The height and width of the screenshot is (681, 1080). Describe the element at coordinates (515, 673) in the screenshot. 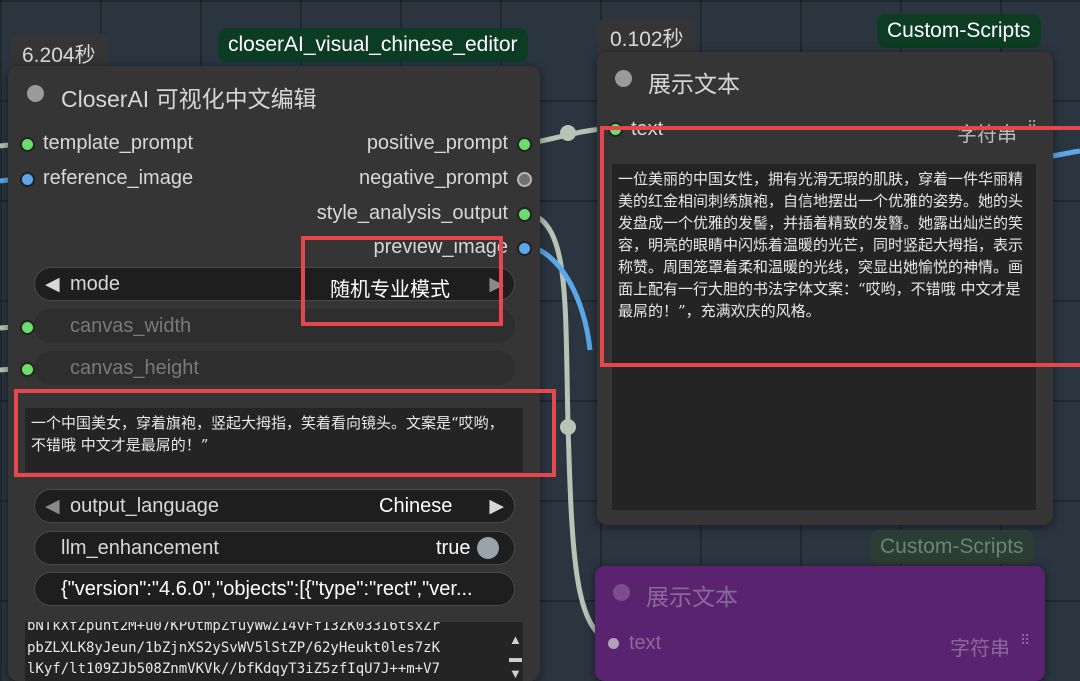

I see `scroll-down-icon: ▼` at that location.